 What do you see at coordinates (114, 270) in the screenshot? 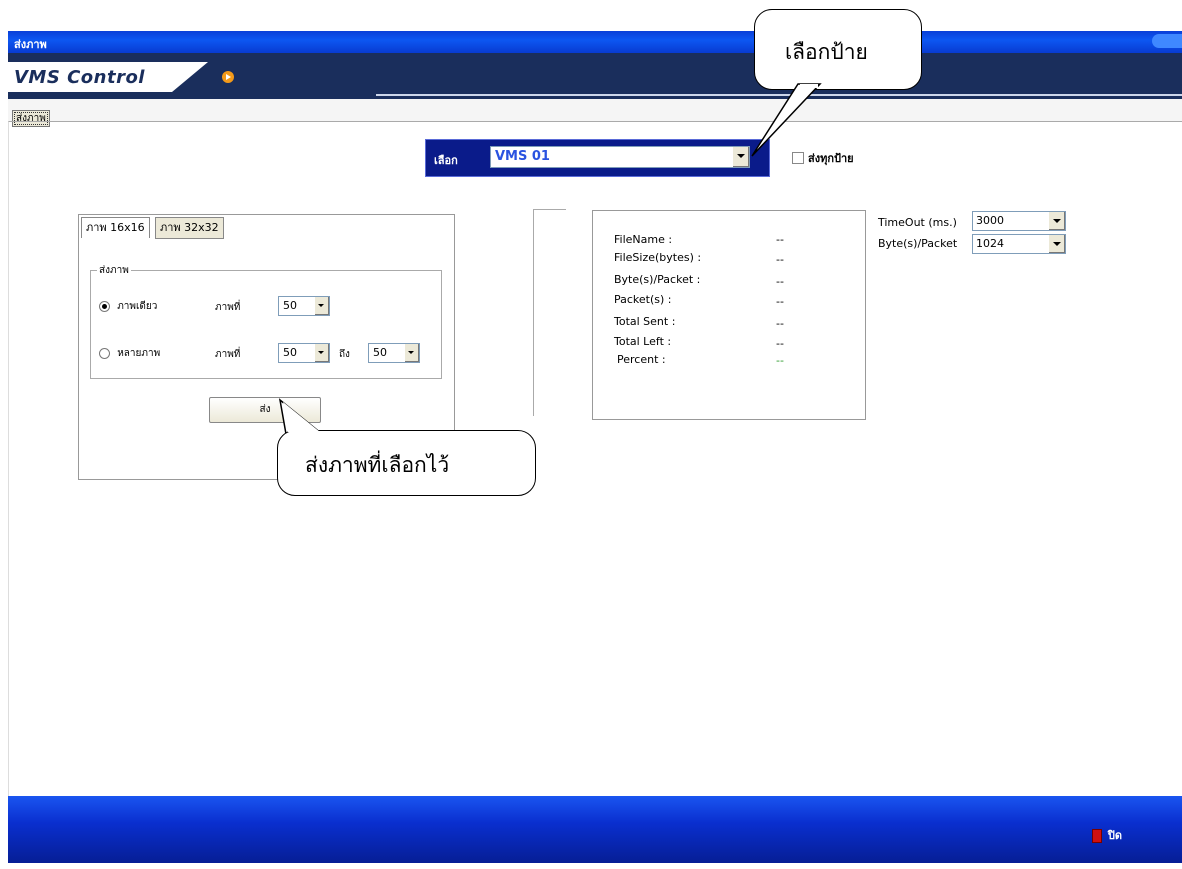
I see `send-group-label: ส่งภาพ` at bounding box center [114, 270].